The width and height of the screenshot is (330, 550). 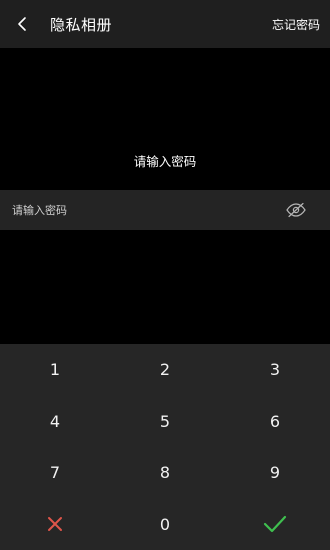 I want to click on key-2: 2, so click(x=165, y=370).